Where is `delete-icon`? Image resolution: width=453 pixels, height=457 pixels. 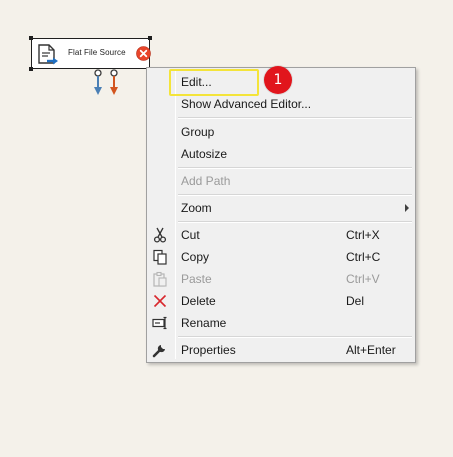
delete-icon is located at coordinates (160, 301).